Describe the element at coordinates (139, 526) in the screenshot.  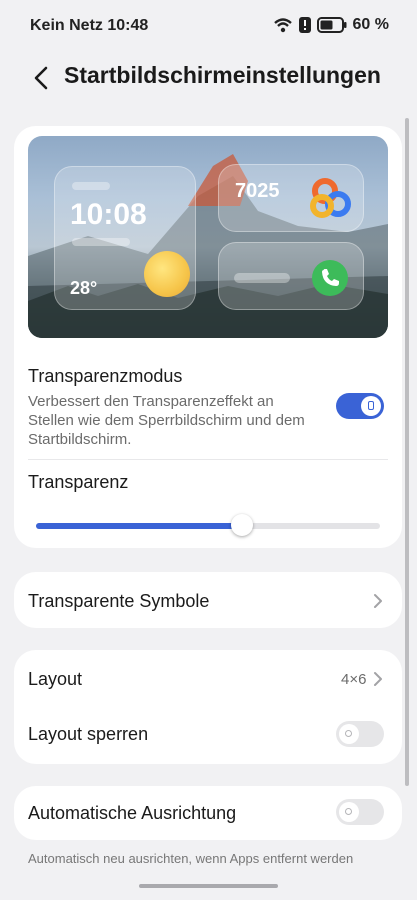
I see `slider-fill` at that location.